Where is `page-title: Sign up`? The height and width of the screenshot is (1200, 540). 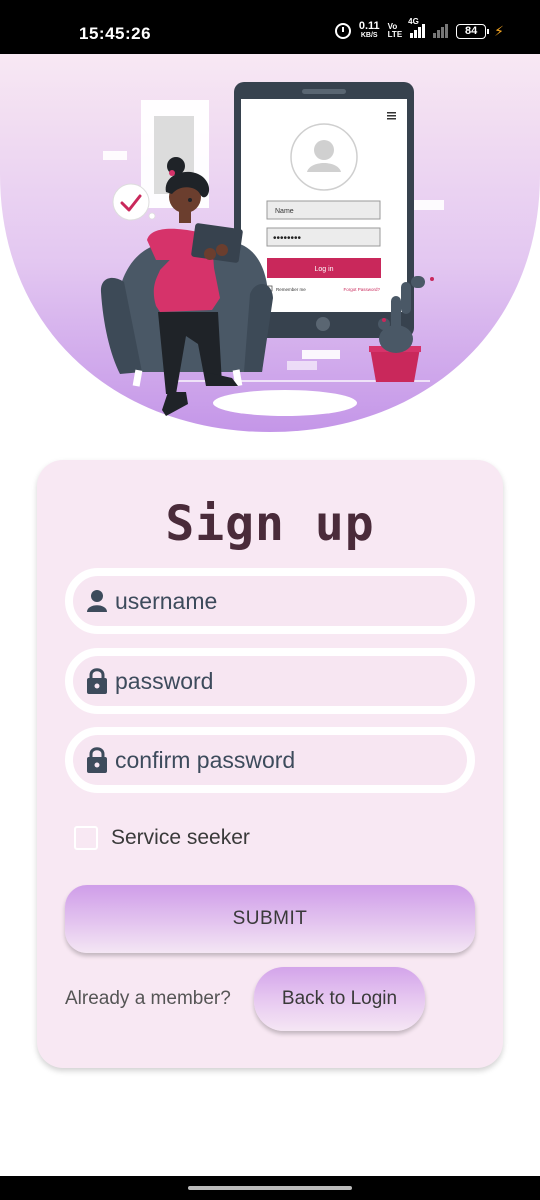
page-title: Sign up is located at coordinates (270, 524).